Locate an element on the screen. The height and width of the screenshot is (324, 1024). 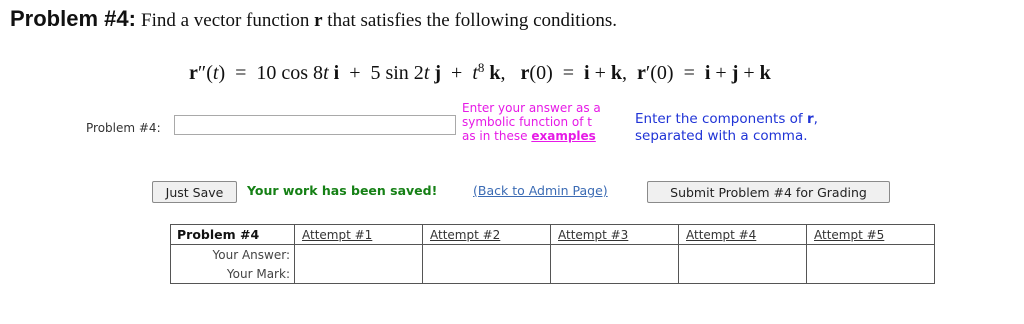
attempt-header-4: Attempt #4 is located at coordinates (742, 234).